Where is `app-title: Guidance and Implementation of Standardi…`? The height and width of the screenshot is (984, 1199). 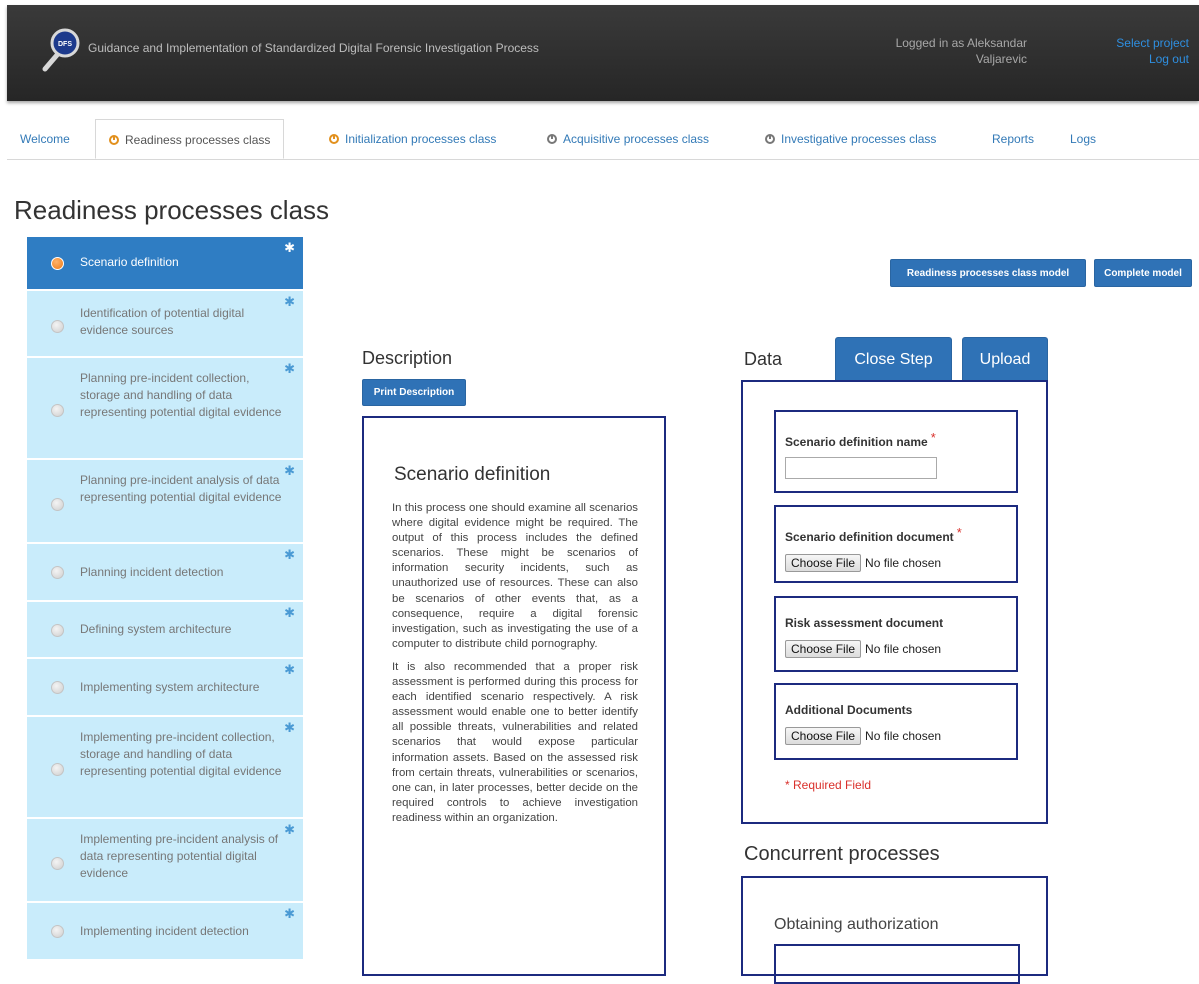
app-title: Guidance and Implementation of Standardi… is located at coordinates (313, 48).